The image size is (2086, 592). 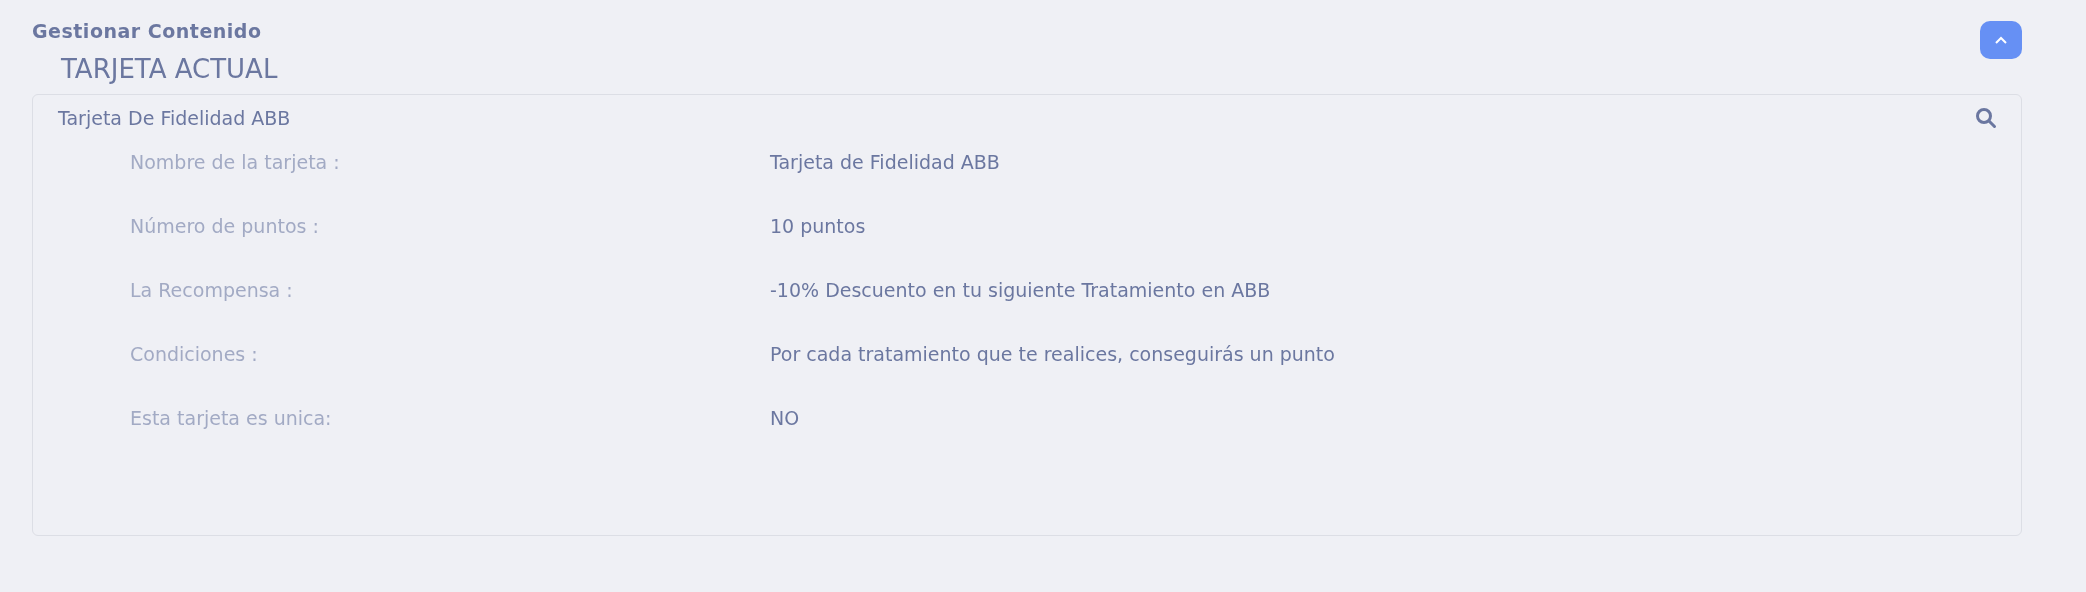 What do you see at coordinates (1986, 118) in the screenshot?
I see `search-icon` at bounding box center [1986, 118].